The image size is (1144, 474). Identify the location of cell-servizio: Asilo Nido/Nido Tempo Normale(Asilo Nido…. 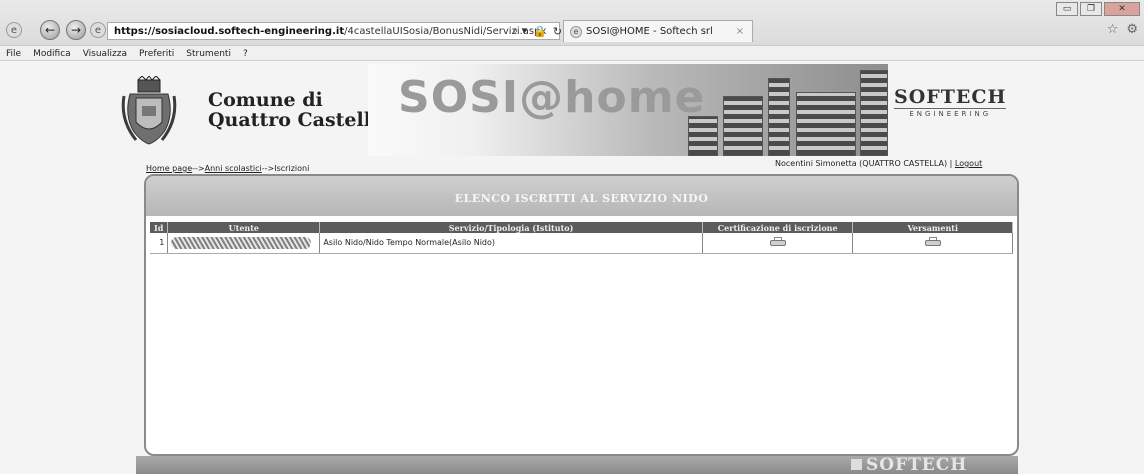
(511, 243).